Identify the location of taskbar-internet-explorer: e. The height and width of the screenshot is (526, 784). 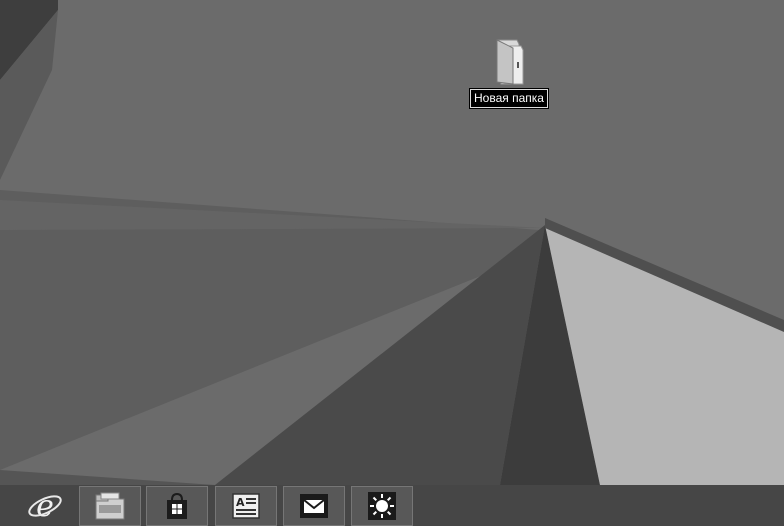
(45, 506).